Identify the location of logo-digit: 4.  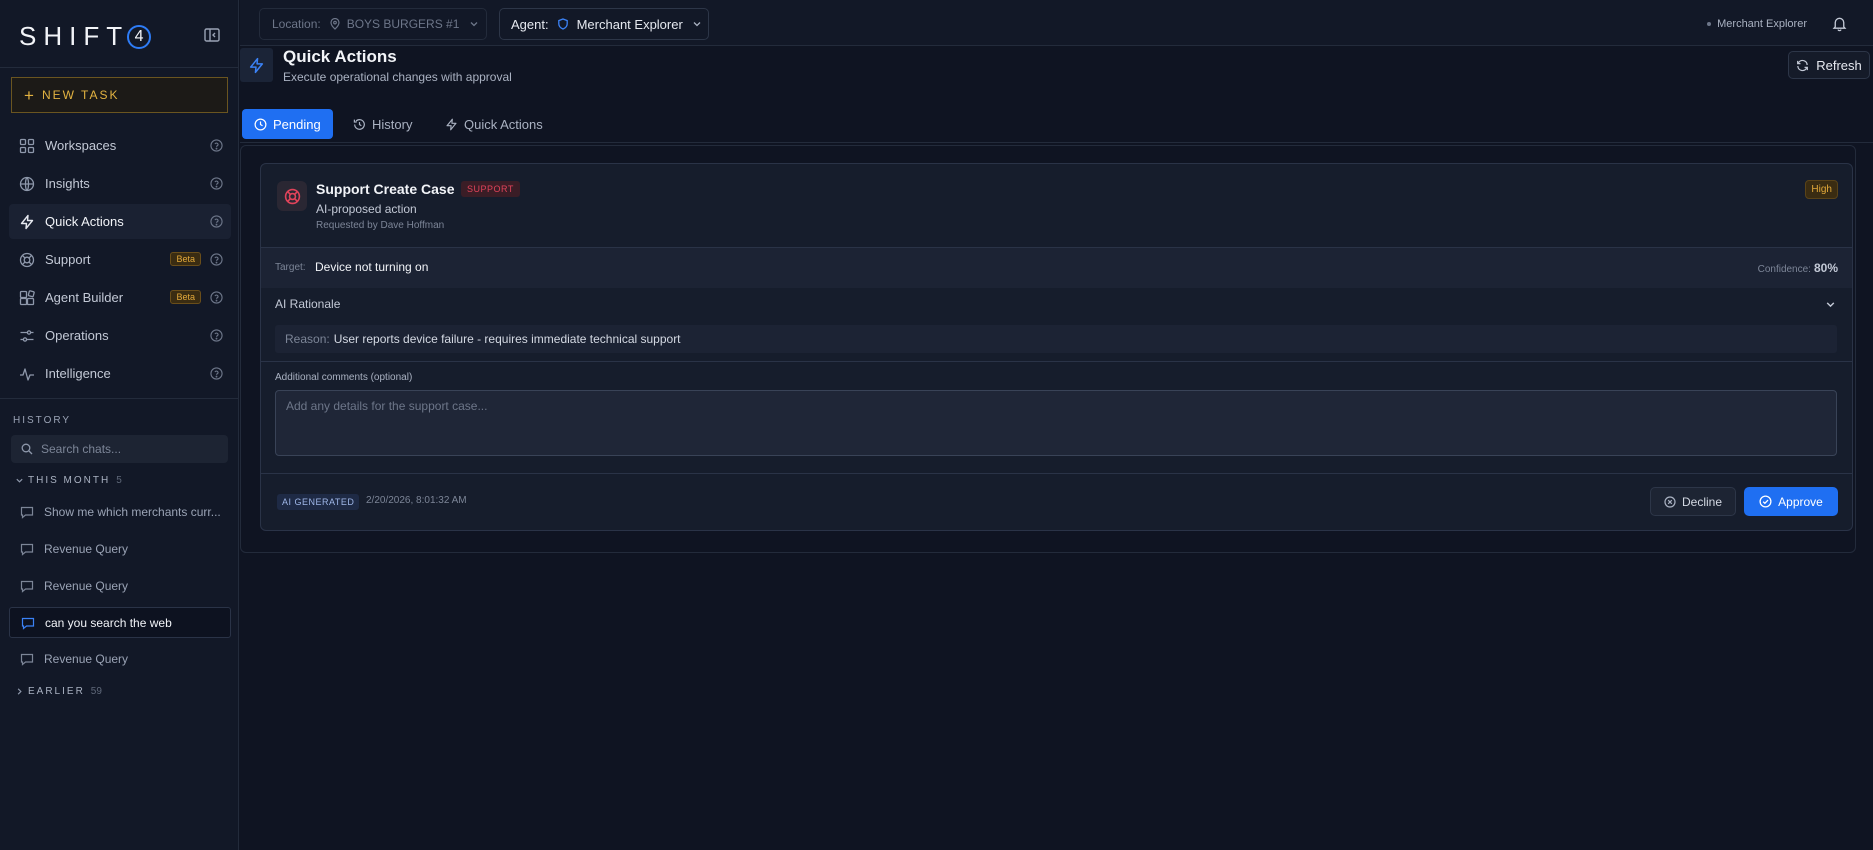
(139, 36).